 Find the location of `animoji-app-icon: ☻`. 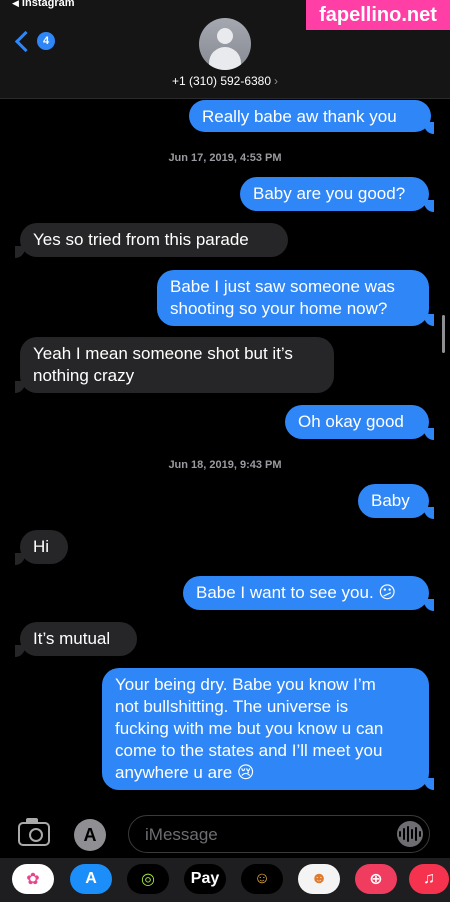

animoji-app-icon: ☻ is located at coordinates (319, 879).